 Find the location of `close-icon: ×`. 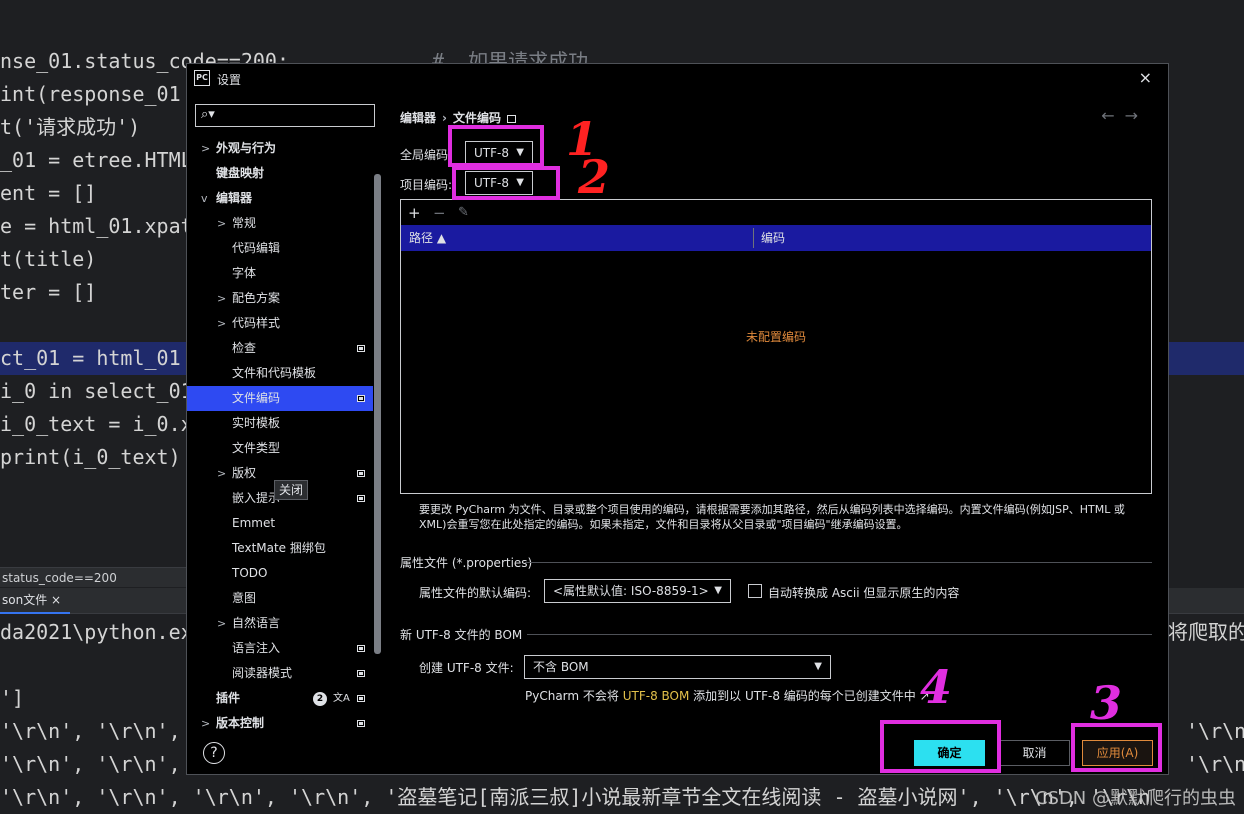

close-icon: × is located at coordinates (1145, 77).